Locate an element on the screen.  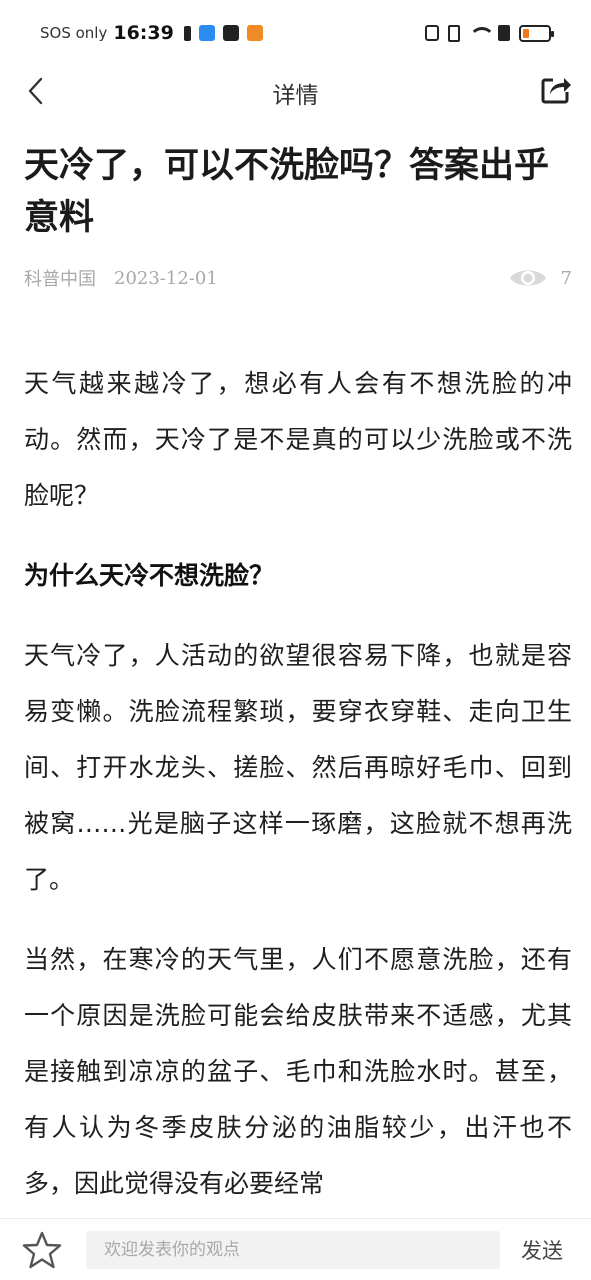
status-right is located at coordinates (489, 33).